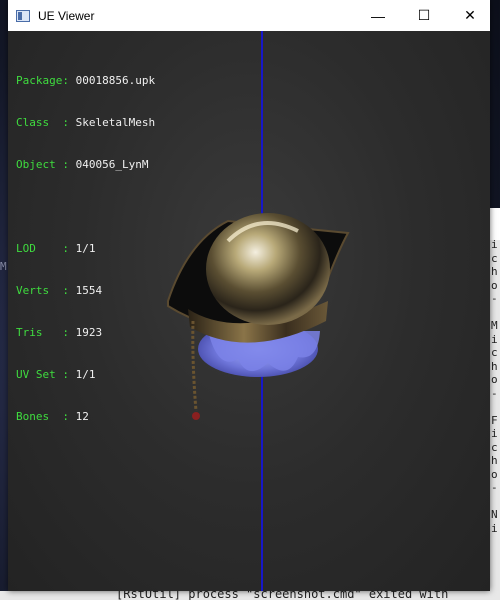 This screenshot has height=600, width=500. What do you see at coordinates (3, 266) in the screenshot?
I see `desktop-text-fragment: M` at bounding box center [3, 266].